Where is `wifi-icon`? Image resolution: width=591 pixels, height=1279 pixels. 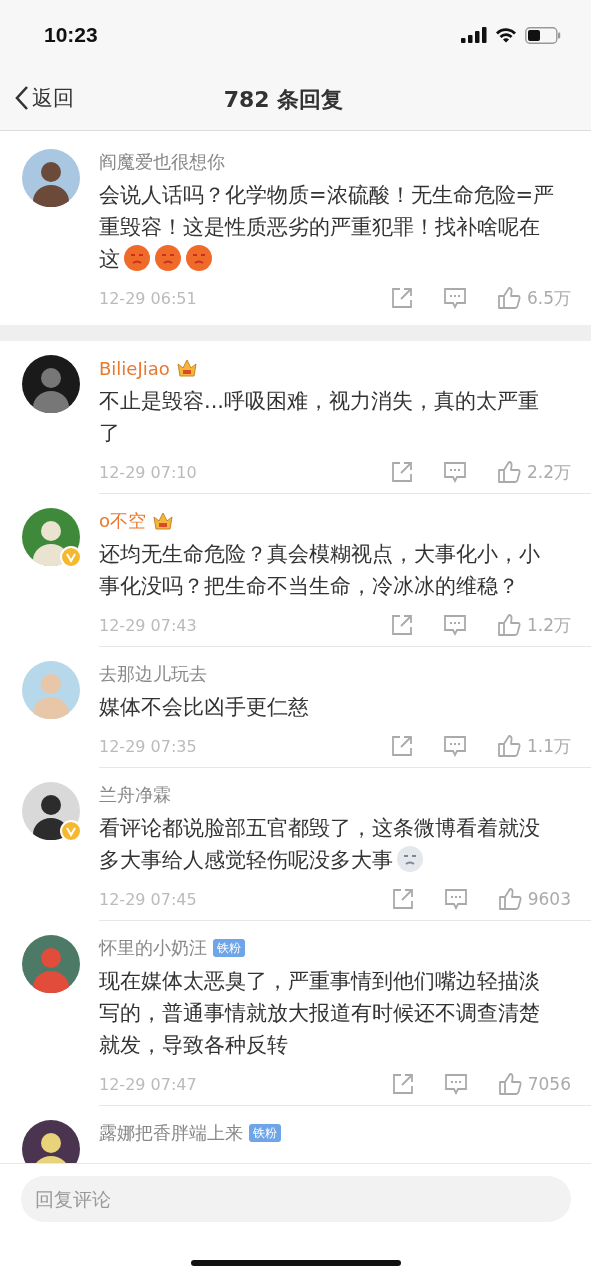
wifi-icon is located at coordinates (506, 35).